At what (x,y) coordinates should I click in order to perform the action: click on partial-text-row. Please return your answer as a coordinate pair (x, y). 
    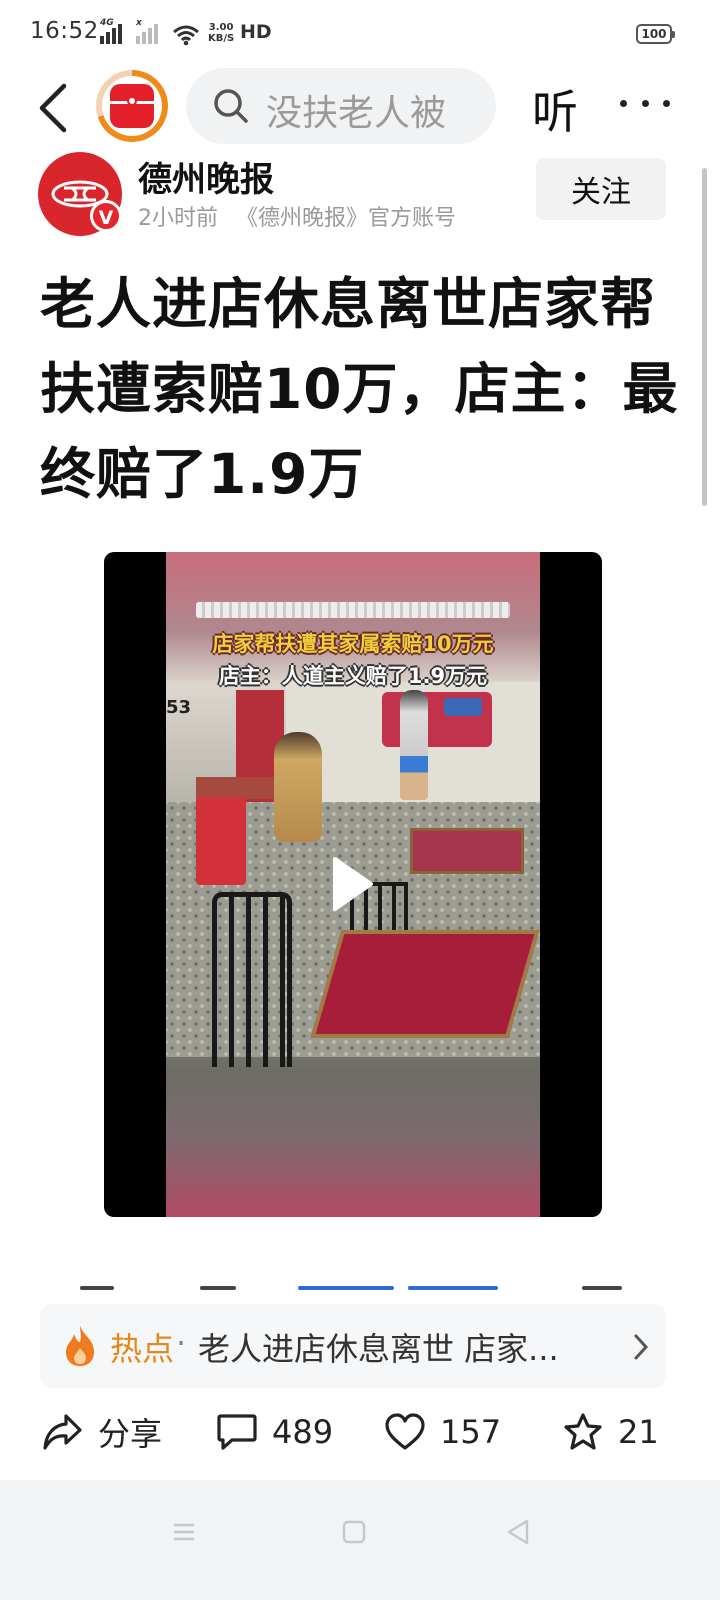
    Looking at the image, I should click on (356, 1291).